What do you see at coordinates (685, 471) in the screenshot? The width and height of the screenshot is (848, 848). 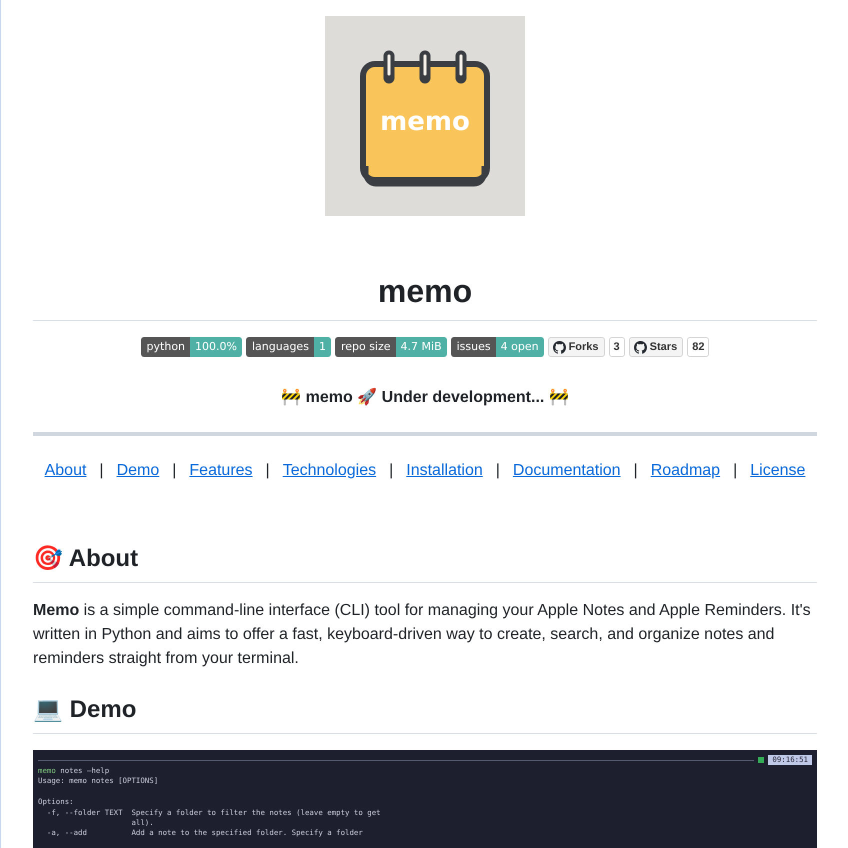 I see `nav-link: Roadmap` at bounding box center [685, 471].